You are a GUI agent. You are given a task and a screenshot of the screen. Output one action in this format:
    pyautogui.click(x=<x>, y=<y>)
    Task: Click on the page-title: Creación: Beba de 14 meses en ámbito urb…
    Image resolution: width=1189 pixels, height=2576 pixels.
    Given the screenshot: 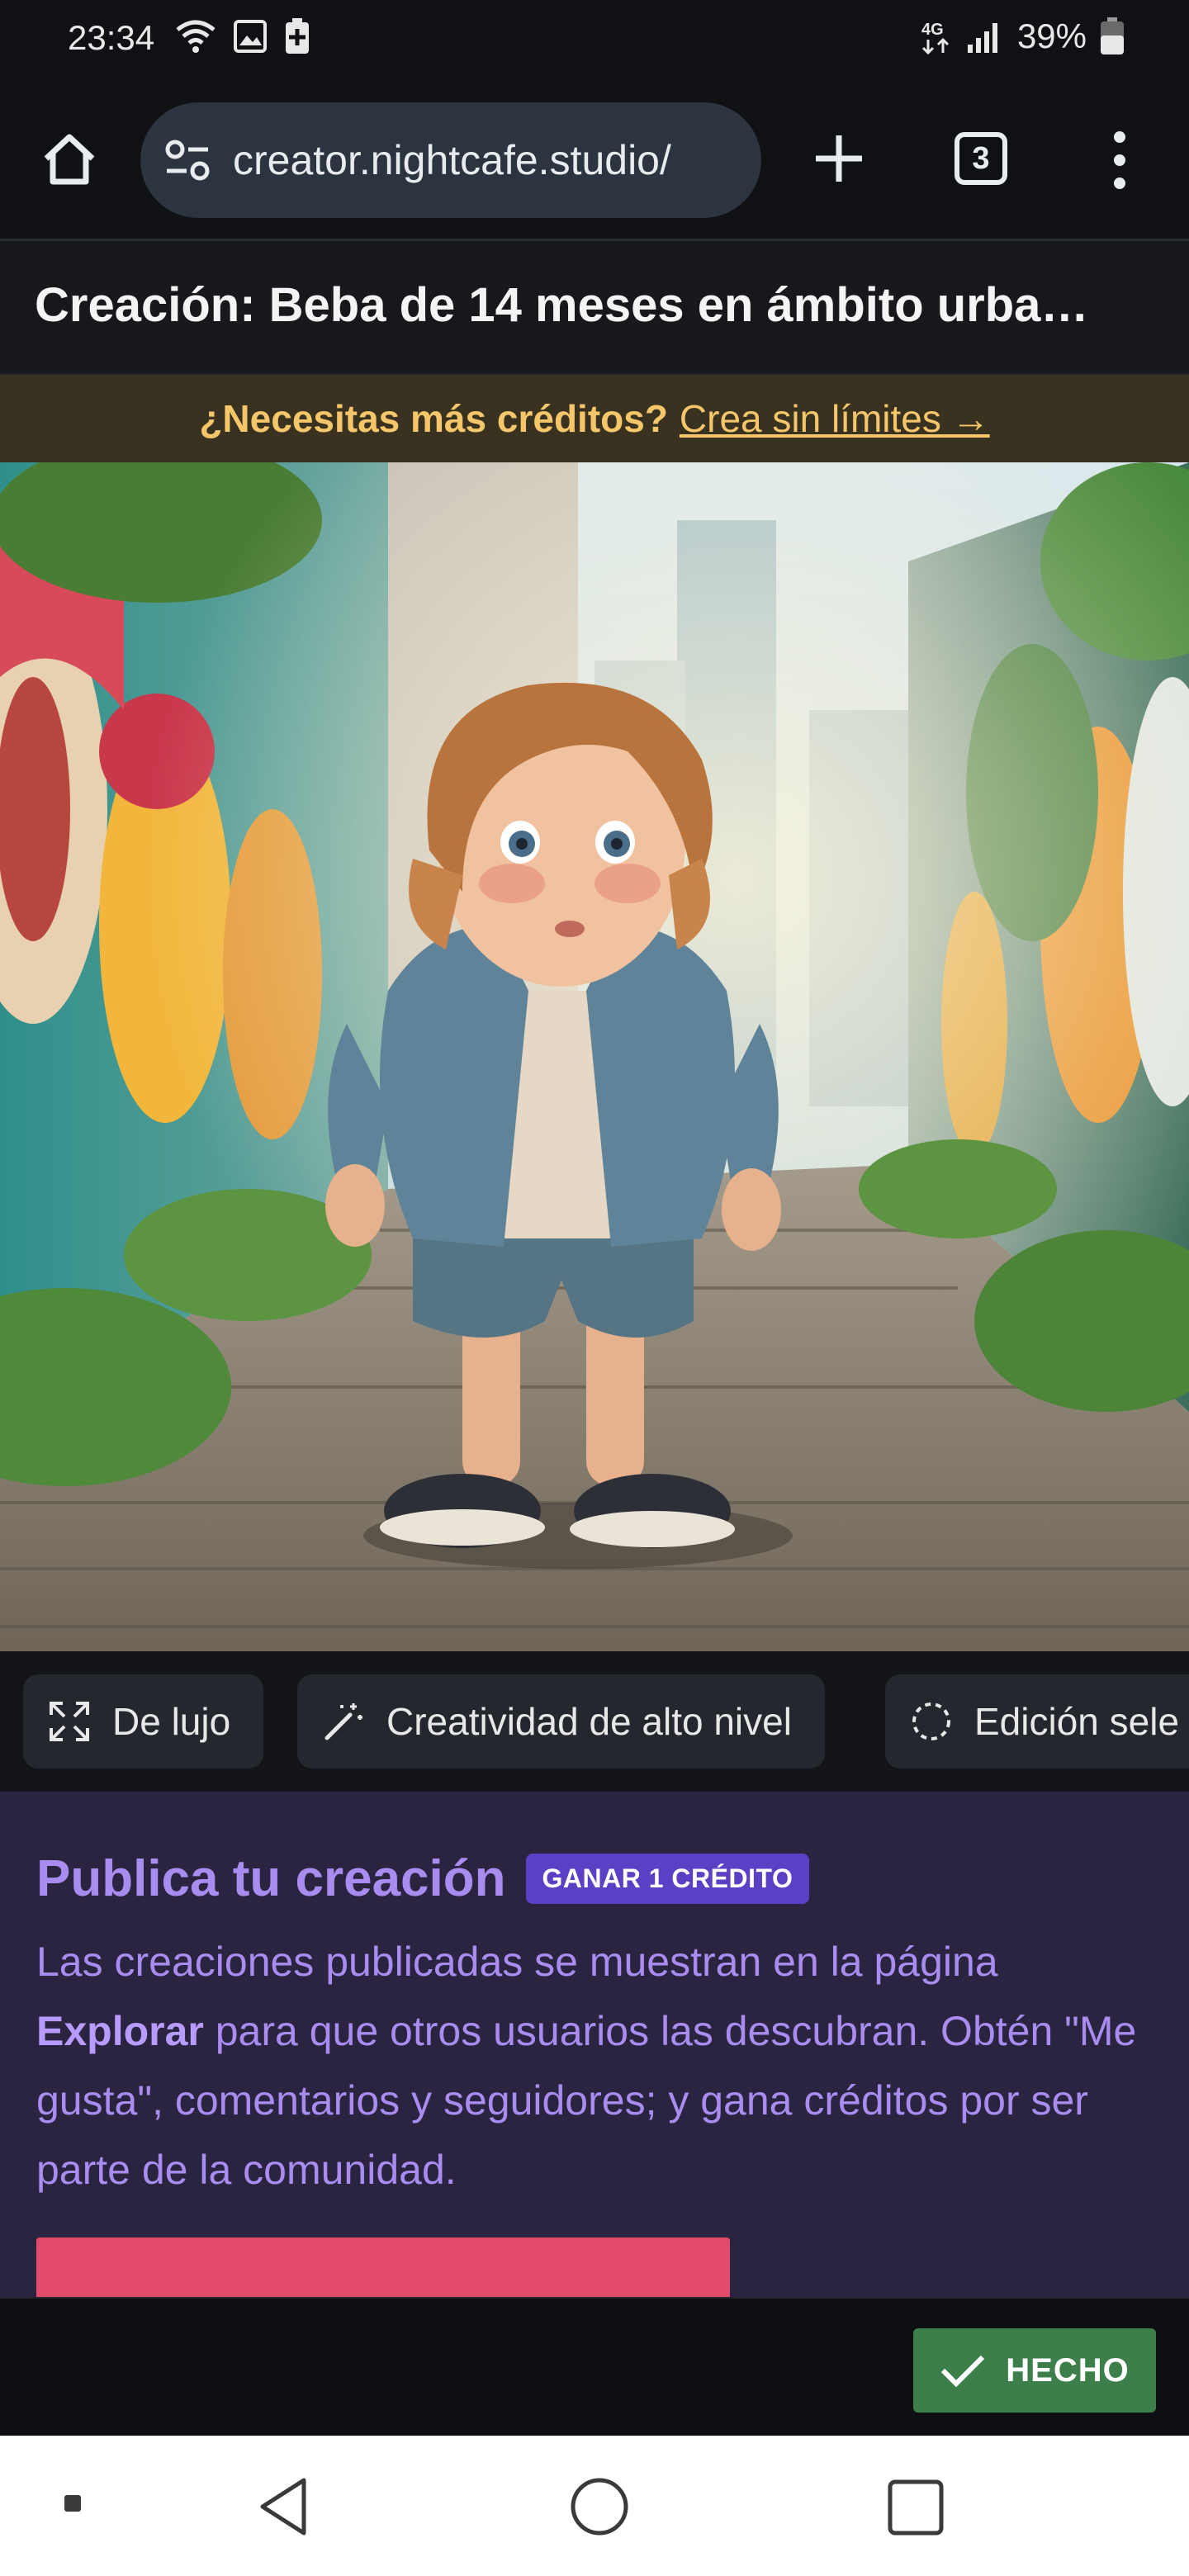 What is the action you would take?
    pyautogui.click(x=562, y=305)
    